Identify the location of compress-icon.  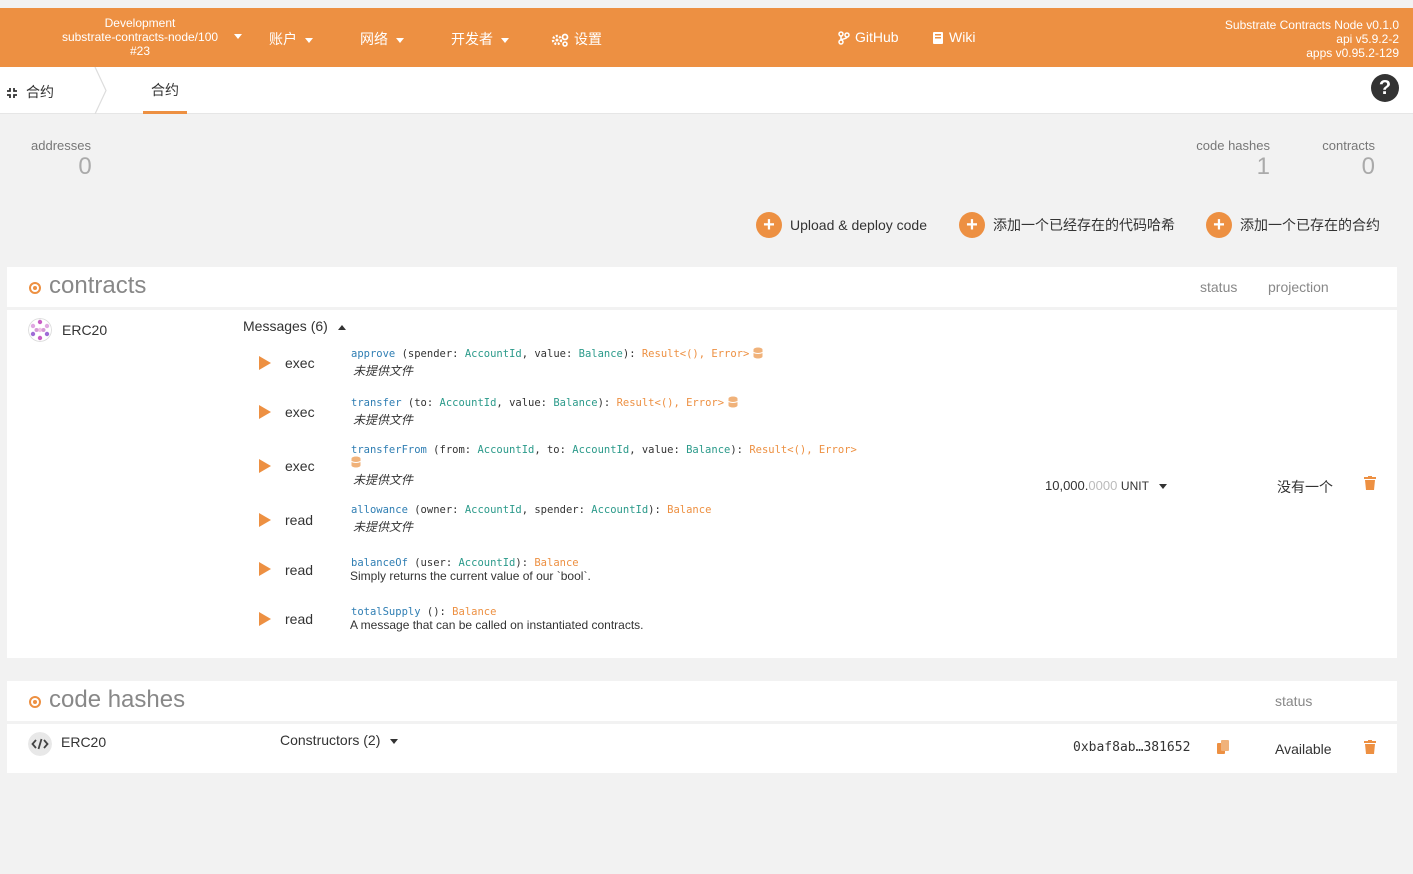
(12, 93).